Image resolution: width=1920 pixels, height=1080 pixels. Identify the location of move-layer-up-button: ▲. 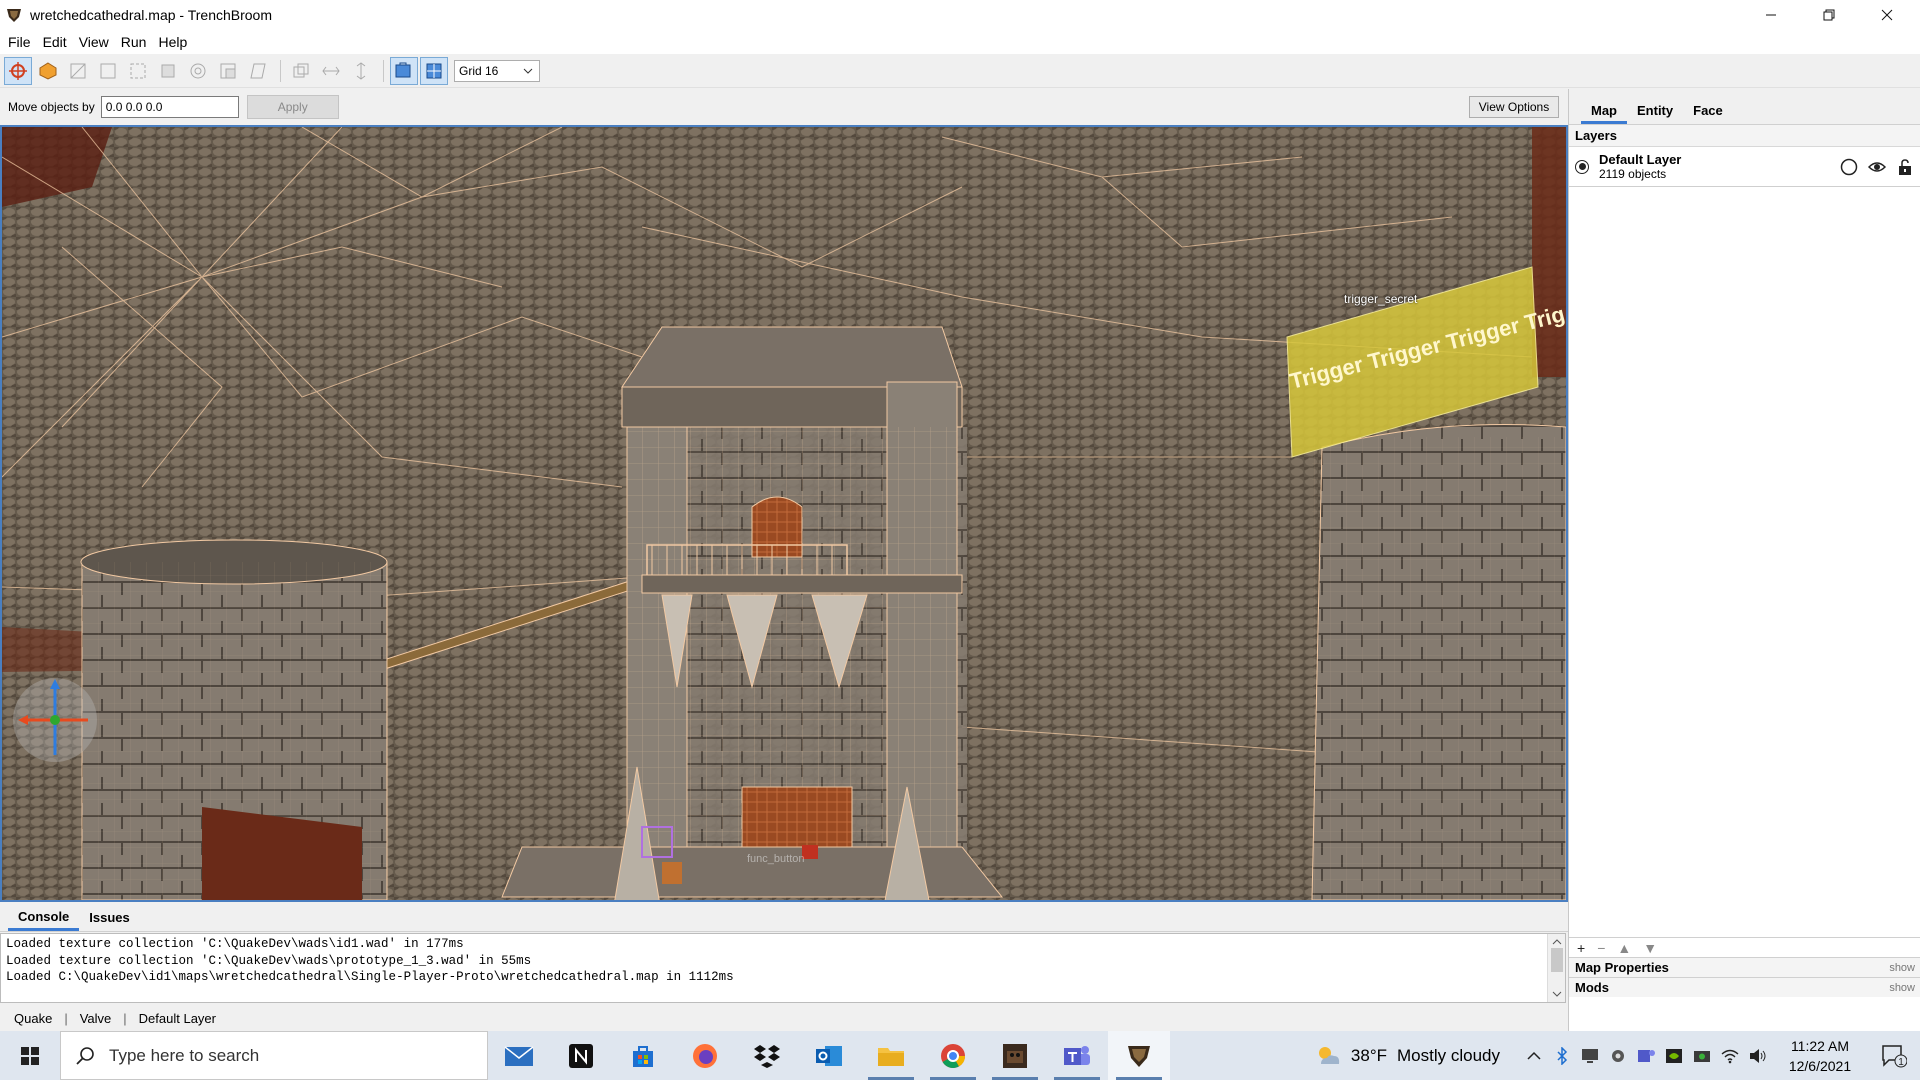
(1624, 948).